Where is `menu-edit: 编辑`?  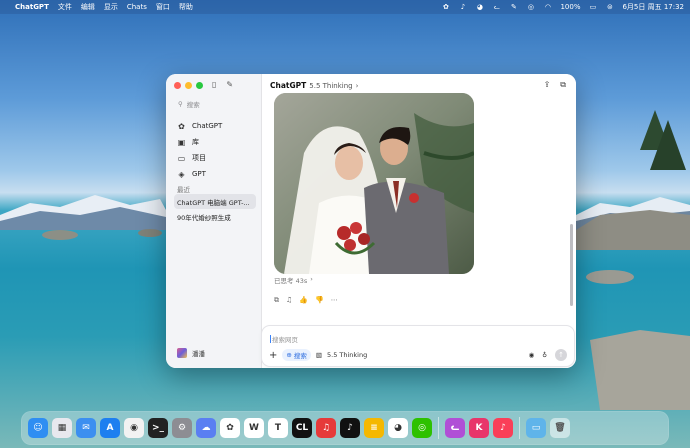
menu-edit: 编辑 is located at coordinates (88, 7).